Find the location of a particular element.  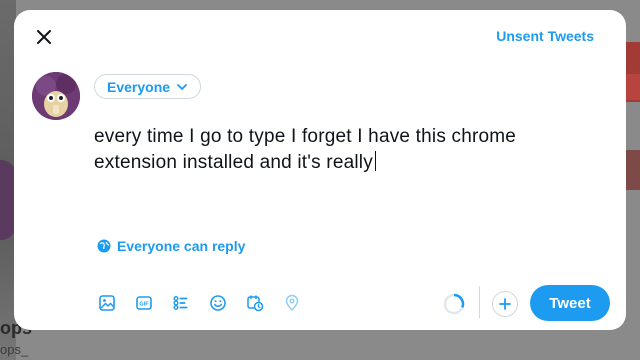

emoji-icon is located at coordinates (218, 303).